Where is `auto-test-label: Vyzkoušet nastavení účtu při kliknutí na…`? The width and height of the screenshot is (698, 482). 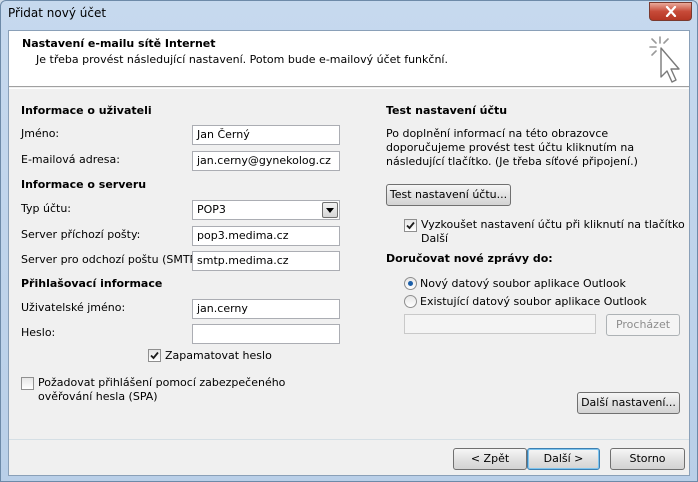 auto-test-label: Vyzkoušet nastavení účtu při kliknutí na… is located at coordinates (556, 232).